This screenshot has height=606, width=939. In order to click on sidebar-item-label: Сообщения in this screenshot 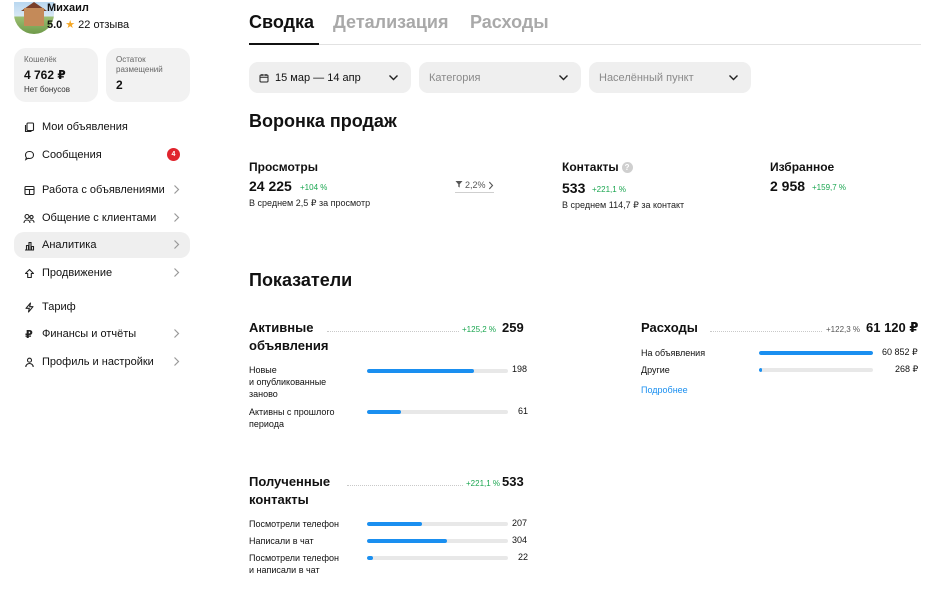, I will do `click(72, 155)`.